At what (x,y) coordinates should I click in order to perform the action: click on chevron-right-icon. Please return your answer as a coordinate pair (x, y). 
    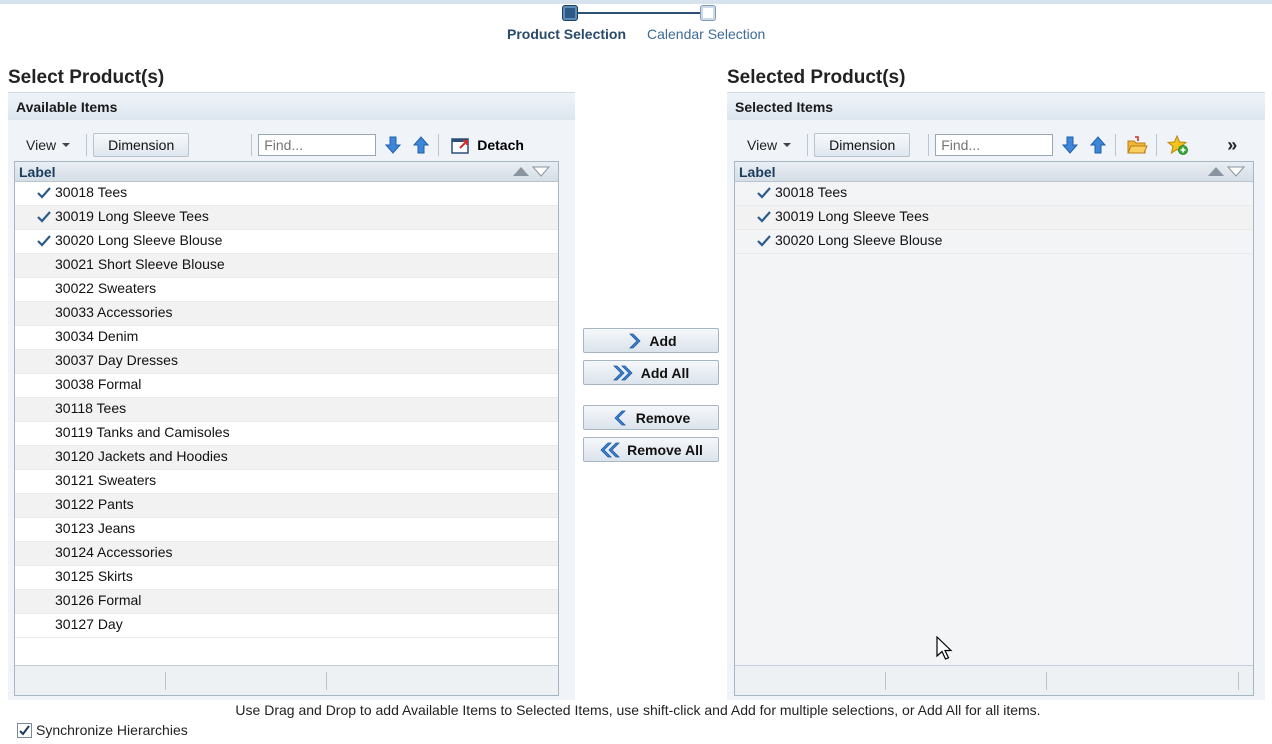
    Looking at the image, I should click on (635, 340).